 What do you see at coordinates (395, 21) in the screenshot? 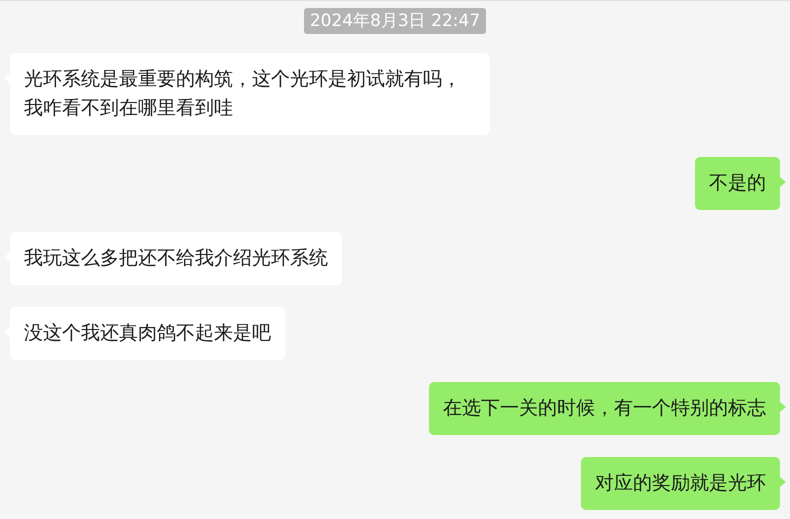
I see `timestamp: 2024年8月3日 22:47` at bounding box center [395, 21].